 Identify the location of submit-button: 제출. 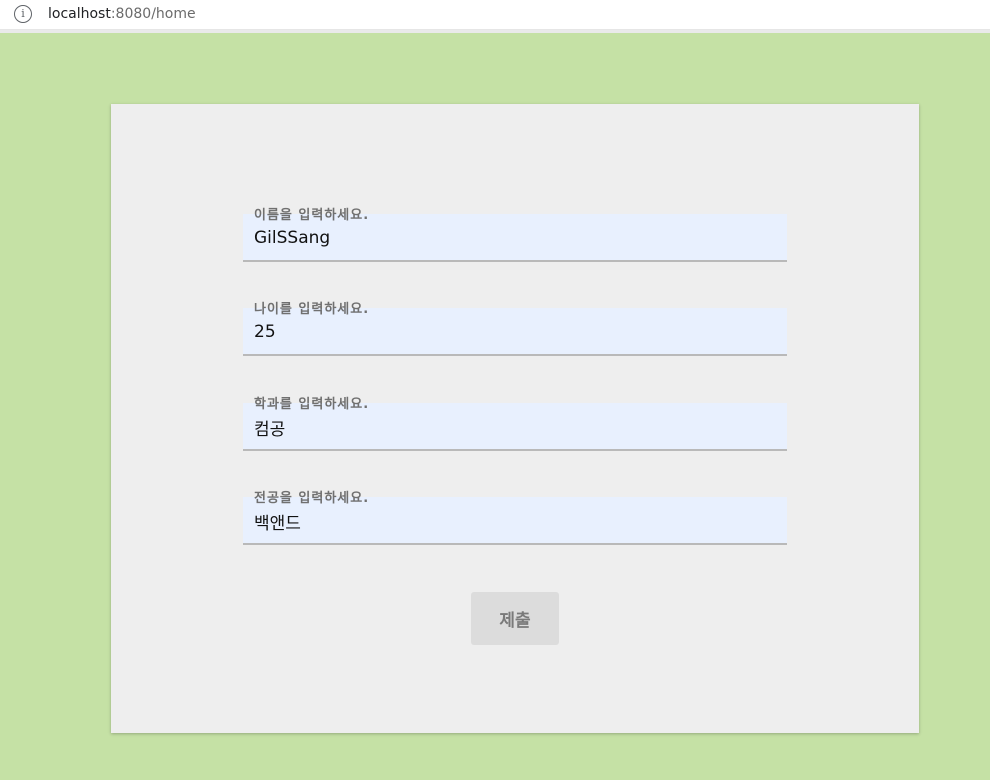
(515, 618).